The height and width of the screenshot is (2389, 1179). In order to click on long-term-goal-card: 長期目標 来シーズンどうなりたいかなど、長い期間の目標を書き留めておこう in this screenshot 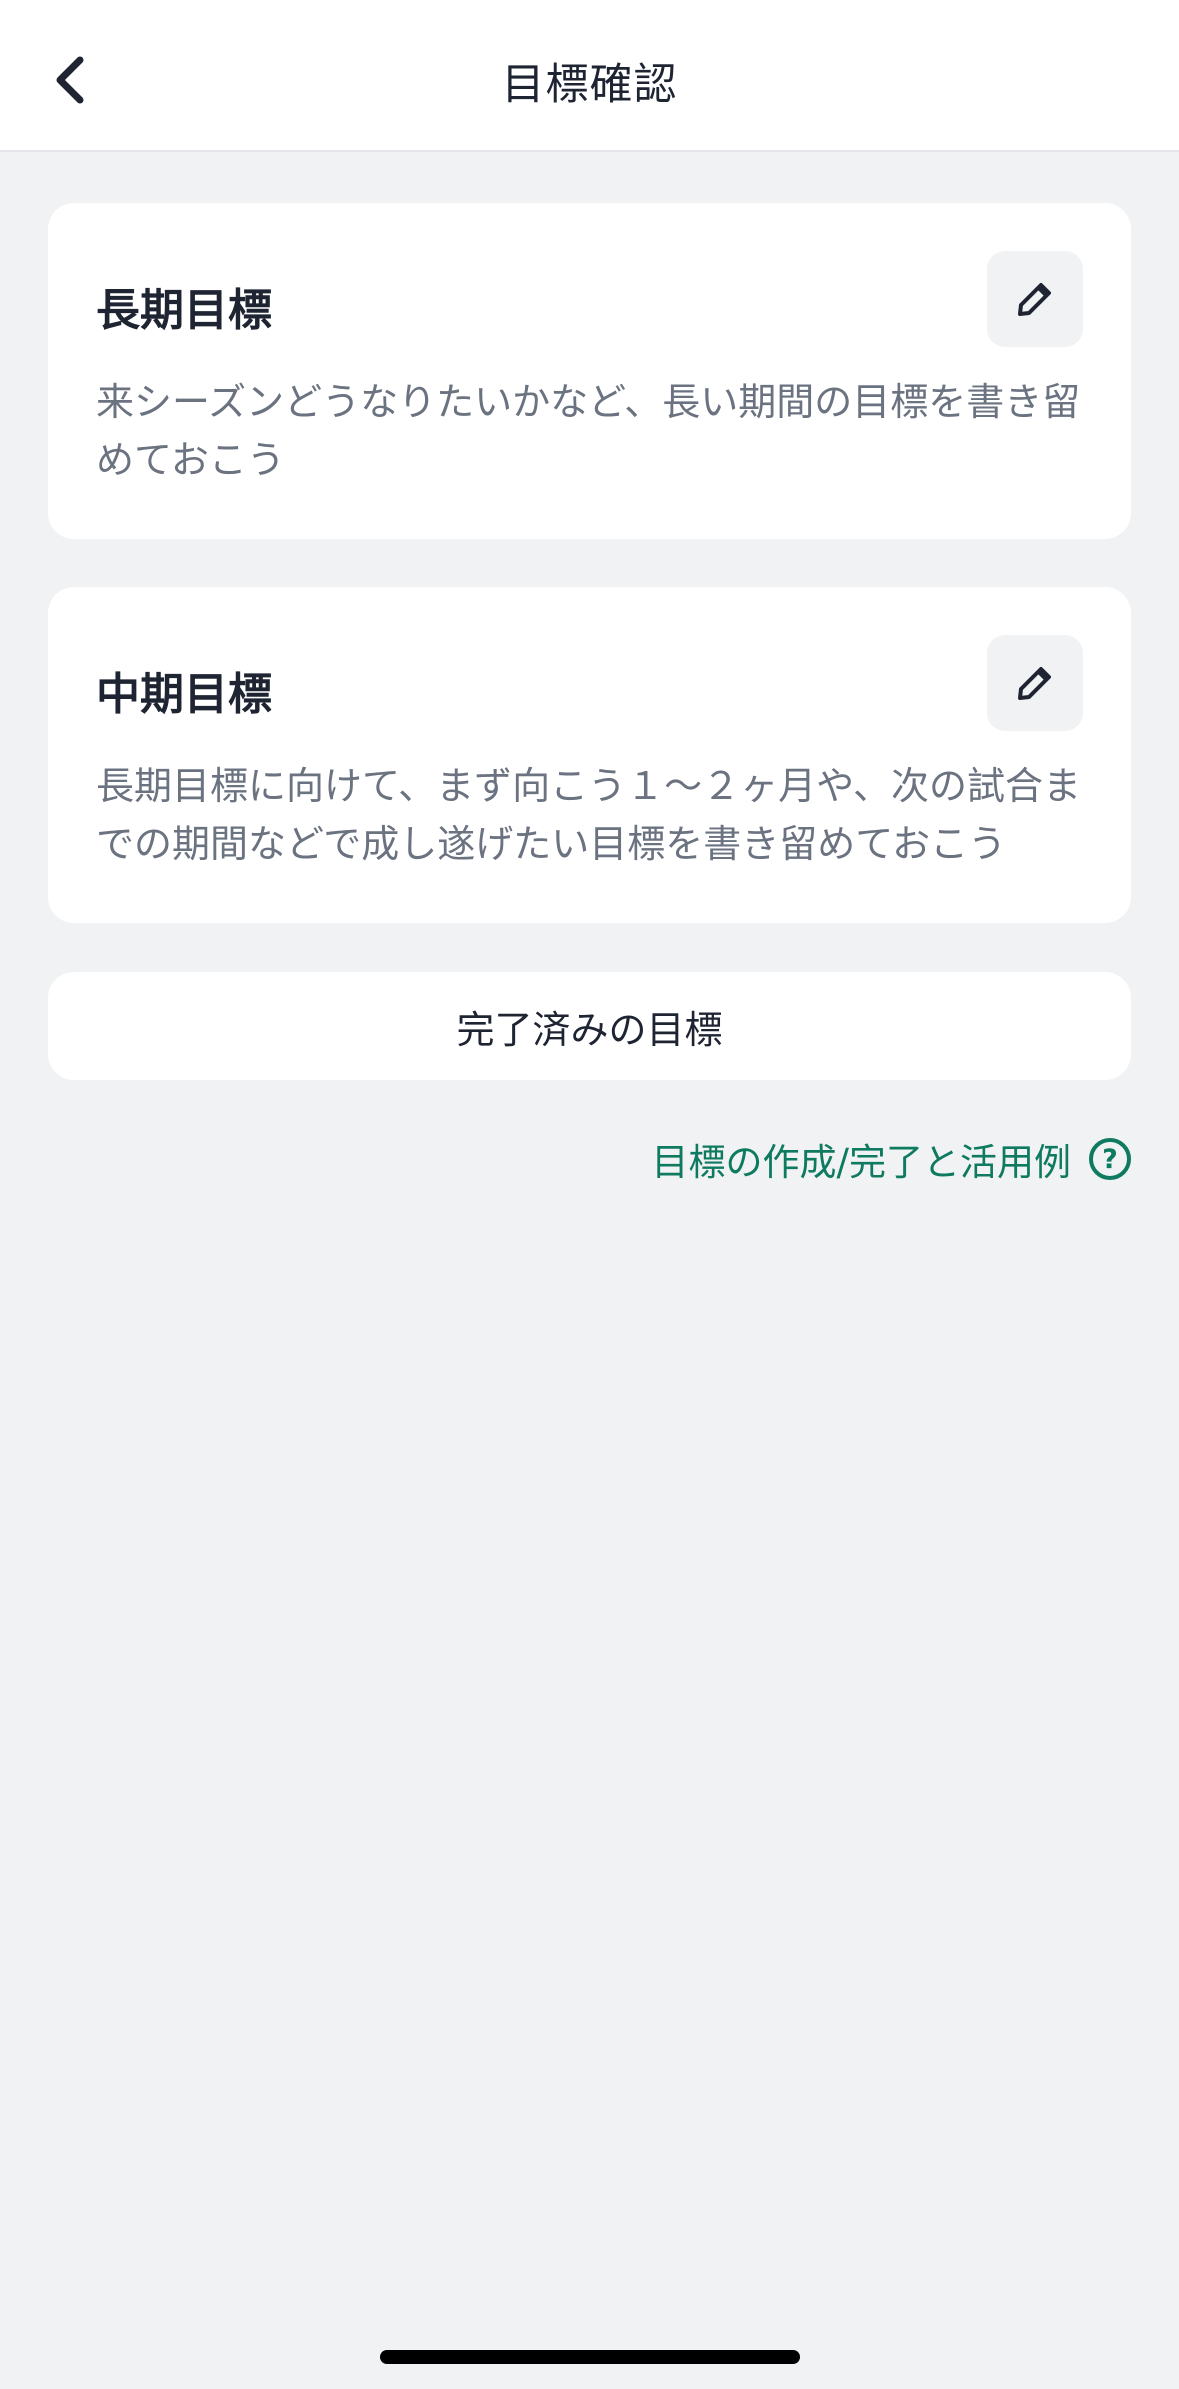, I will do `click(589, 371)`.